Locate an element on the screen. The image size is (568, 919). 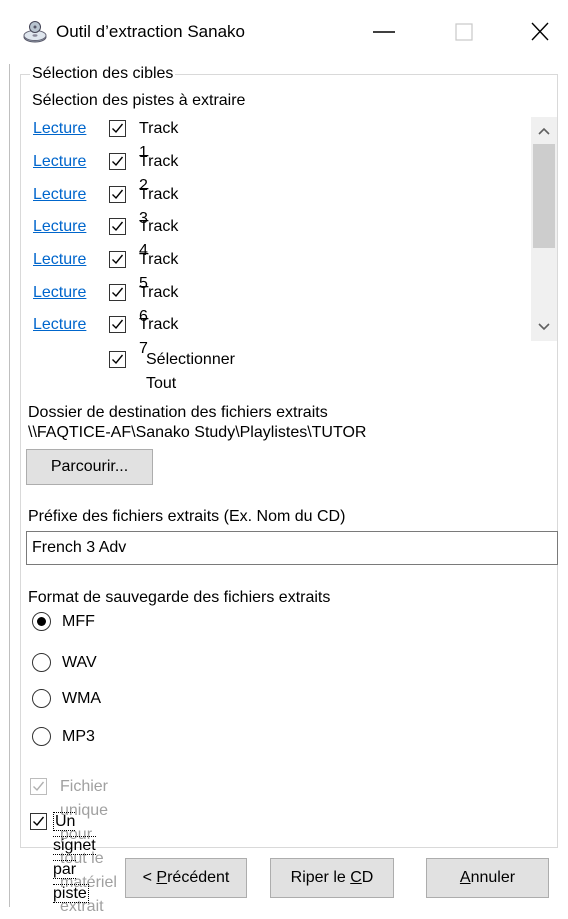
radio-label: MP3 is located at coordinates (78, 736).